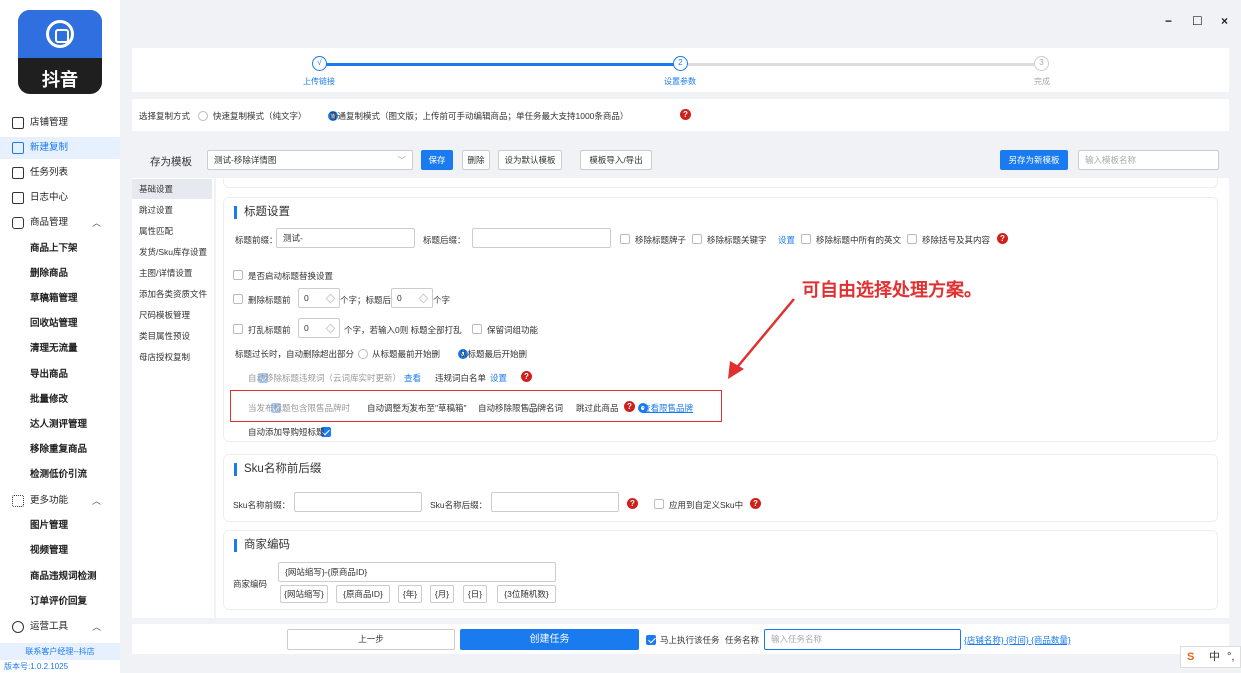 The image size is (1241, 673). What do you see at coordinates (245, 160) in the screenshot?
I see `template-select-value: 测试-移除详情图` at bounding box center [245, 160].